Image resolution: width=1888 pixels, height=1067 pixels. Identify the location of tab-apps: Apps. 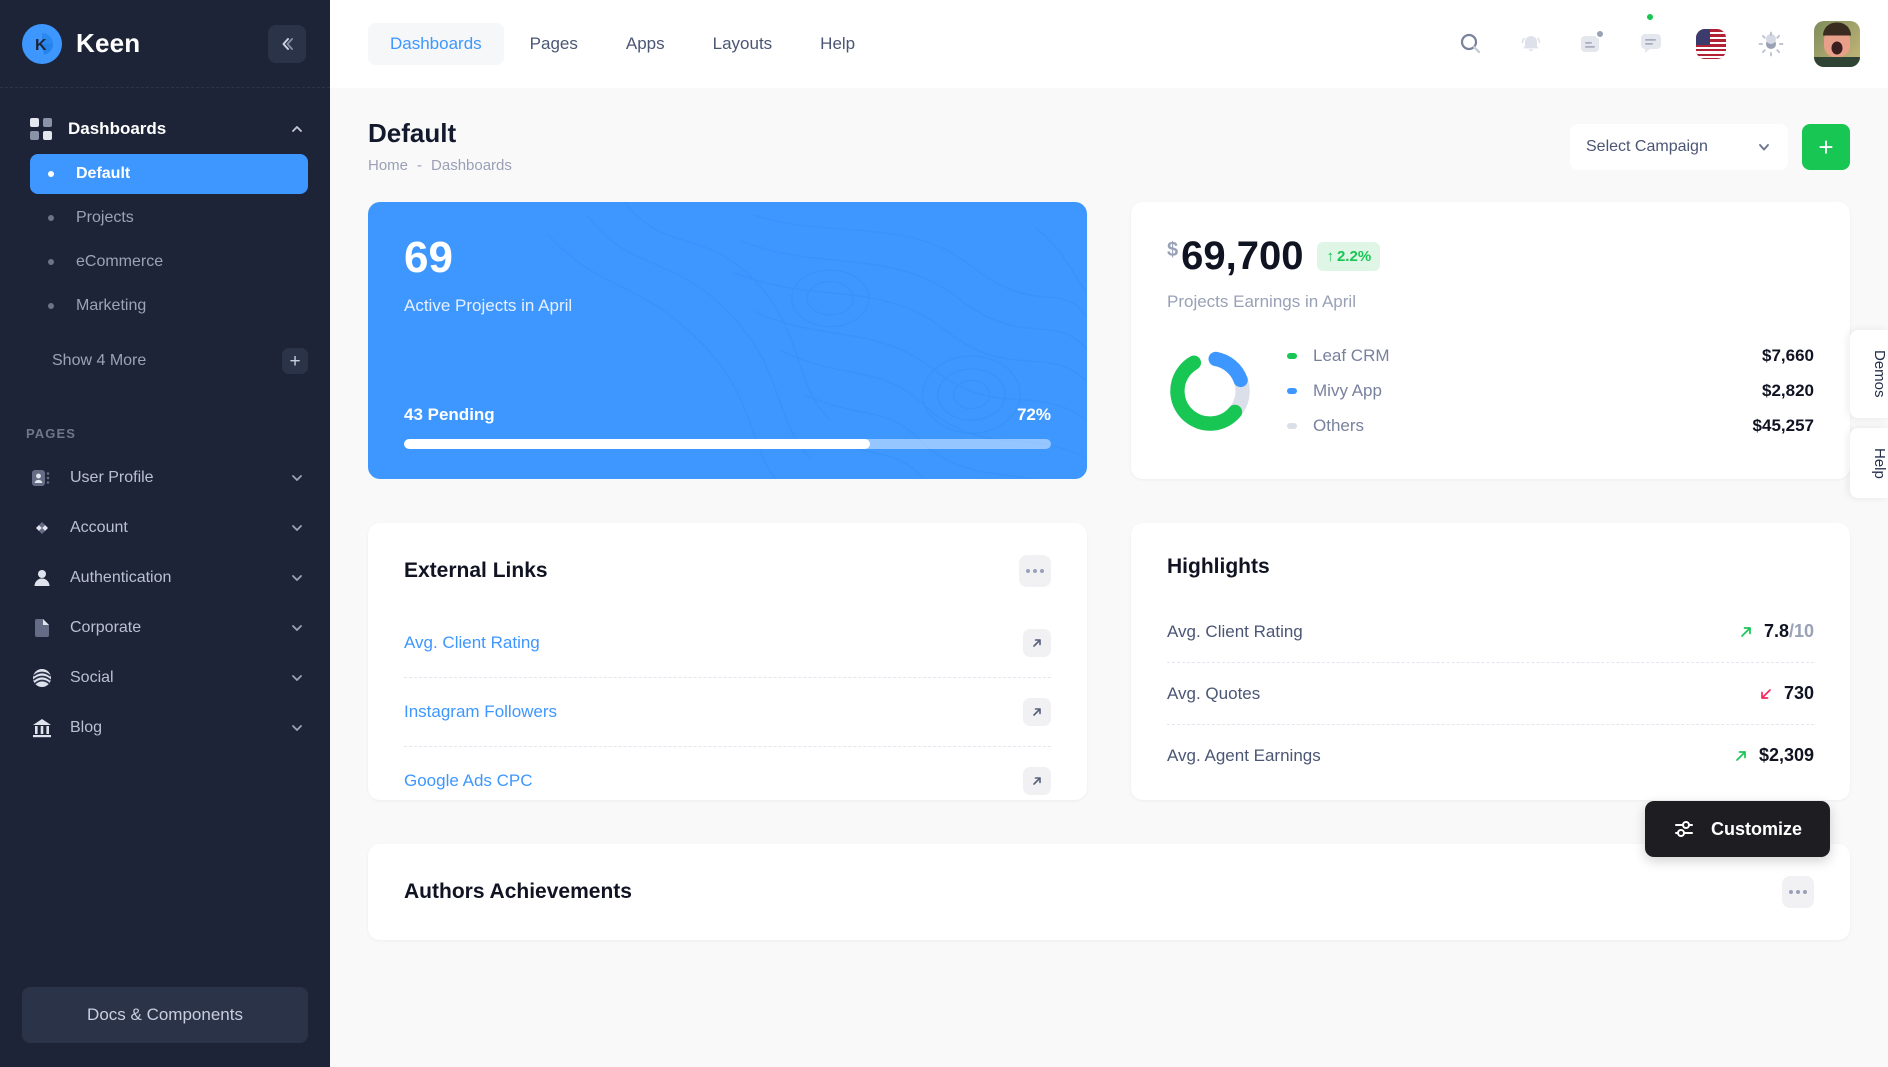
(645, 44).